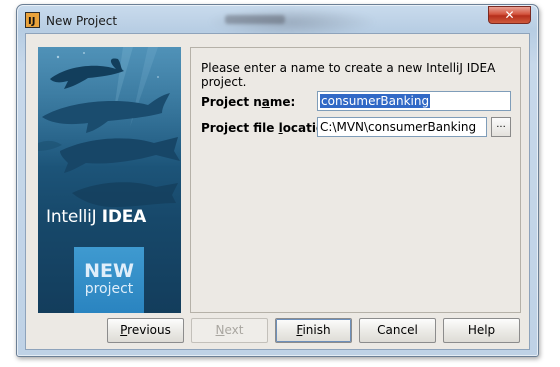 Image resolution: width=560 pixels, height=367 pixels. I want to click on new-project-badge: NEW project, so click(109, 280).